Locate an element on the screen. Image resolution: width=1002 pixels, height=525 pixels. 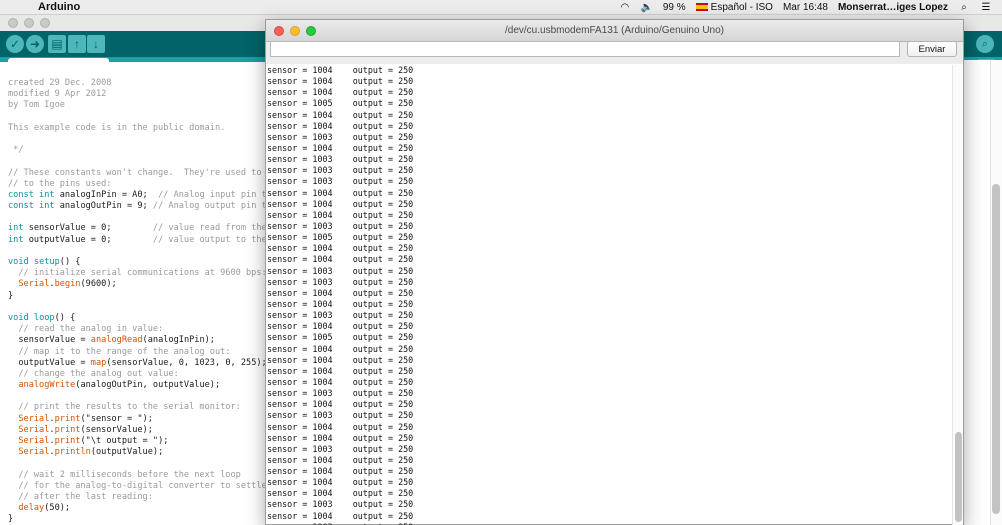
battery-level: 99 % is located at coordinates (674, 7).